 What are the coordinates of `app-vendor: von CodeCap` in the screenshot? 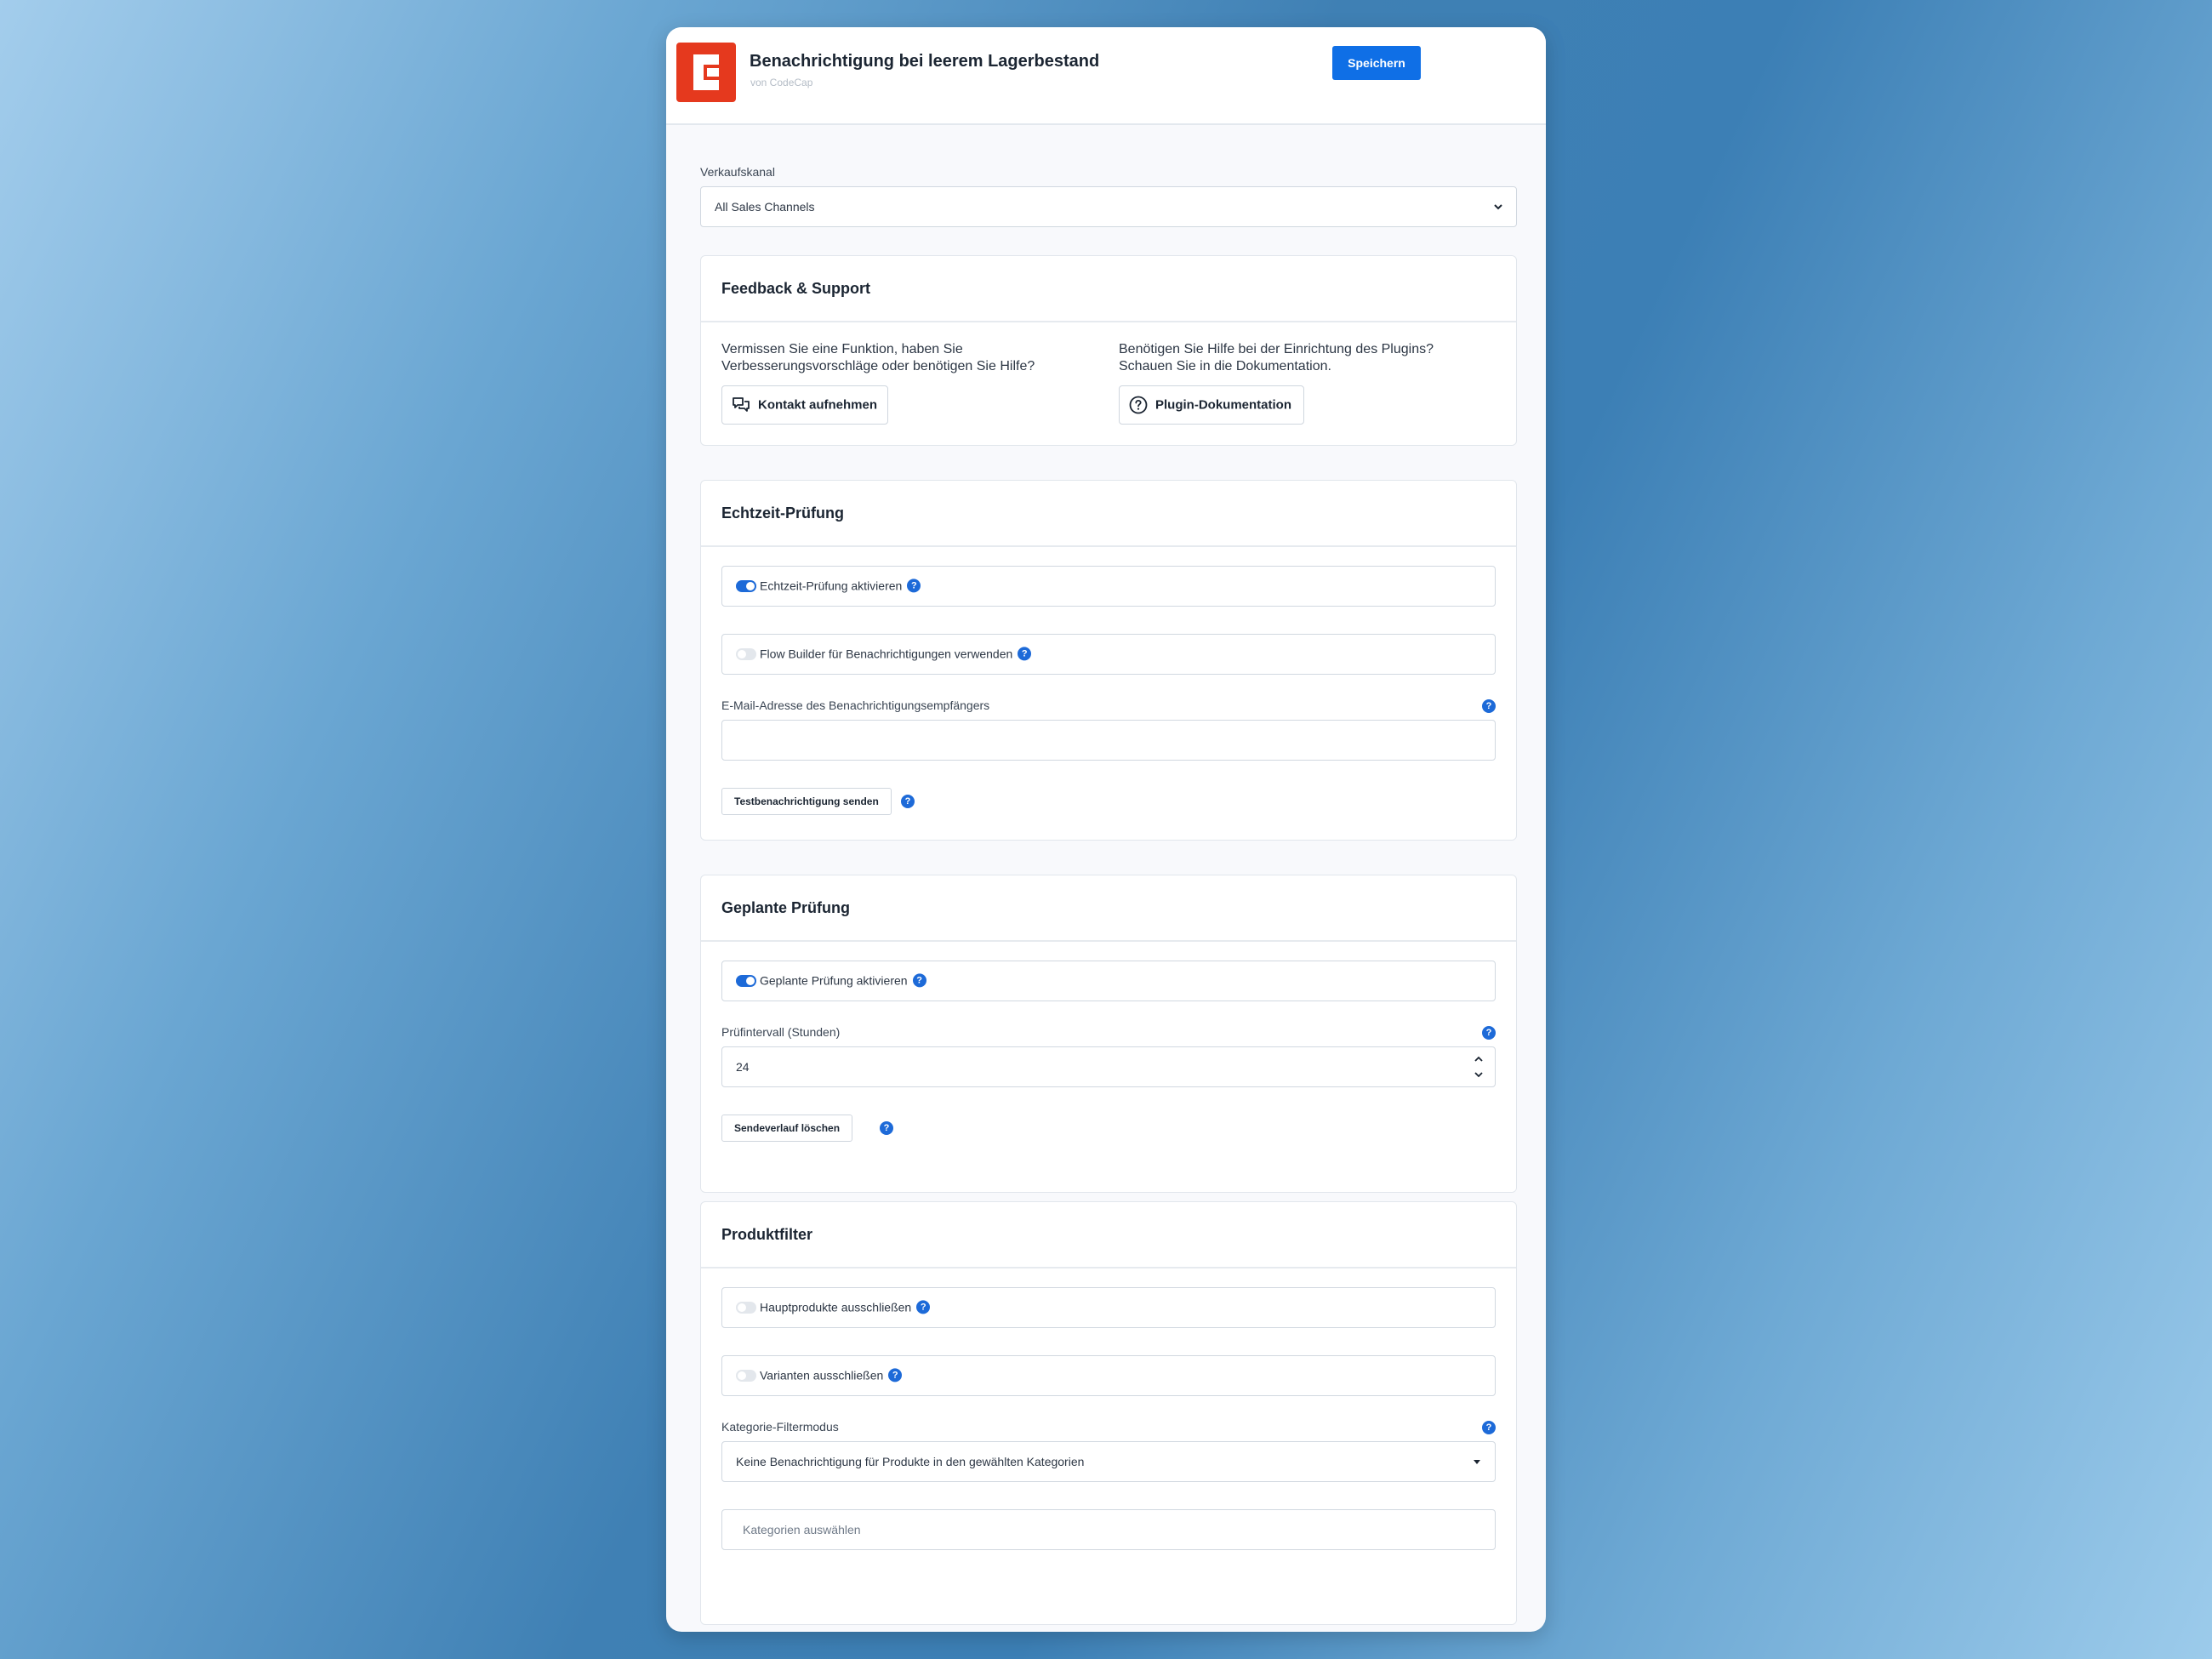 It's located at (781, 82).